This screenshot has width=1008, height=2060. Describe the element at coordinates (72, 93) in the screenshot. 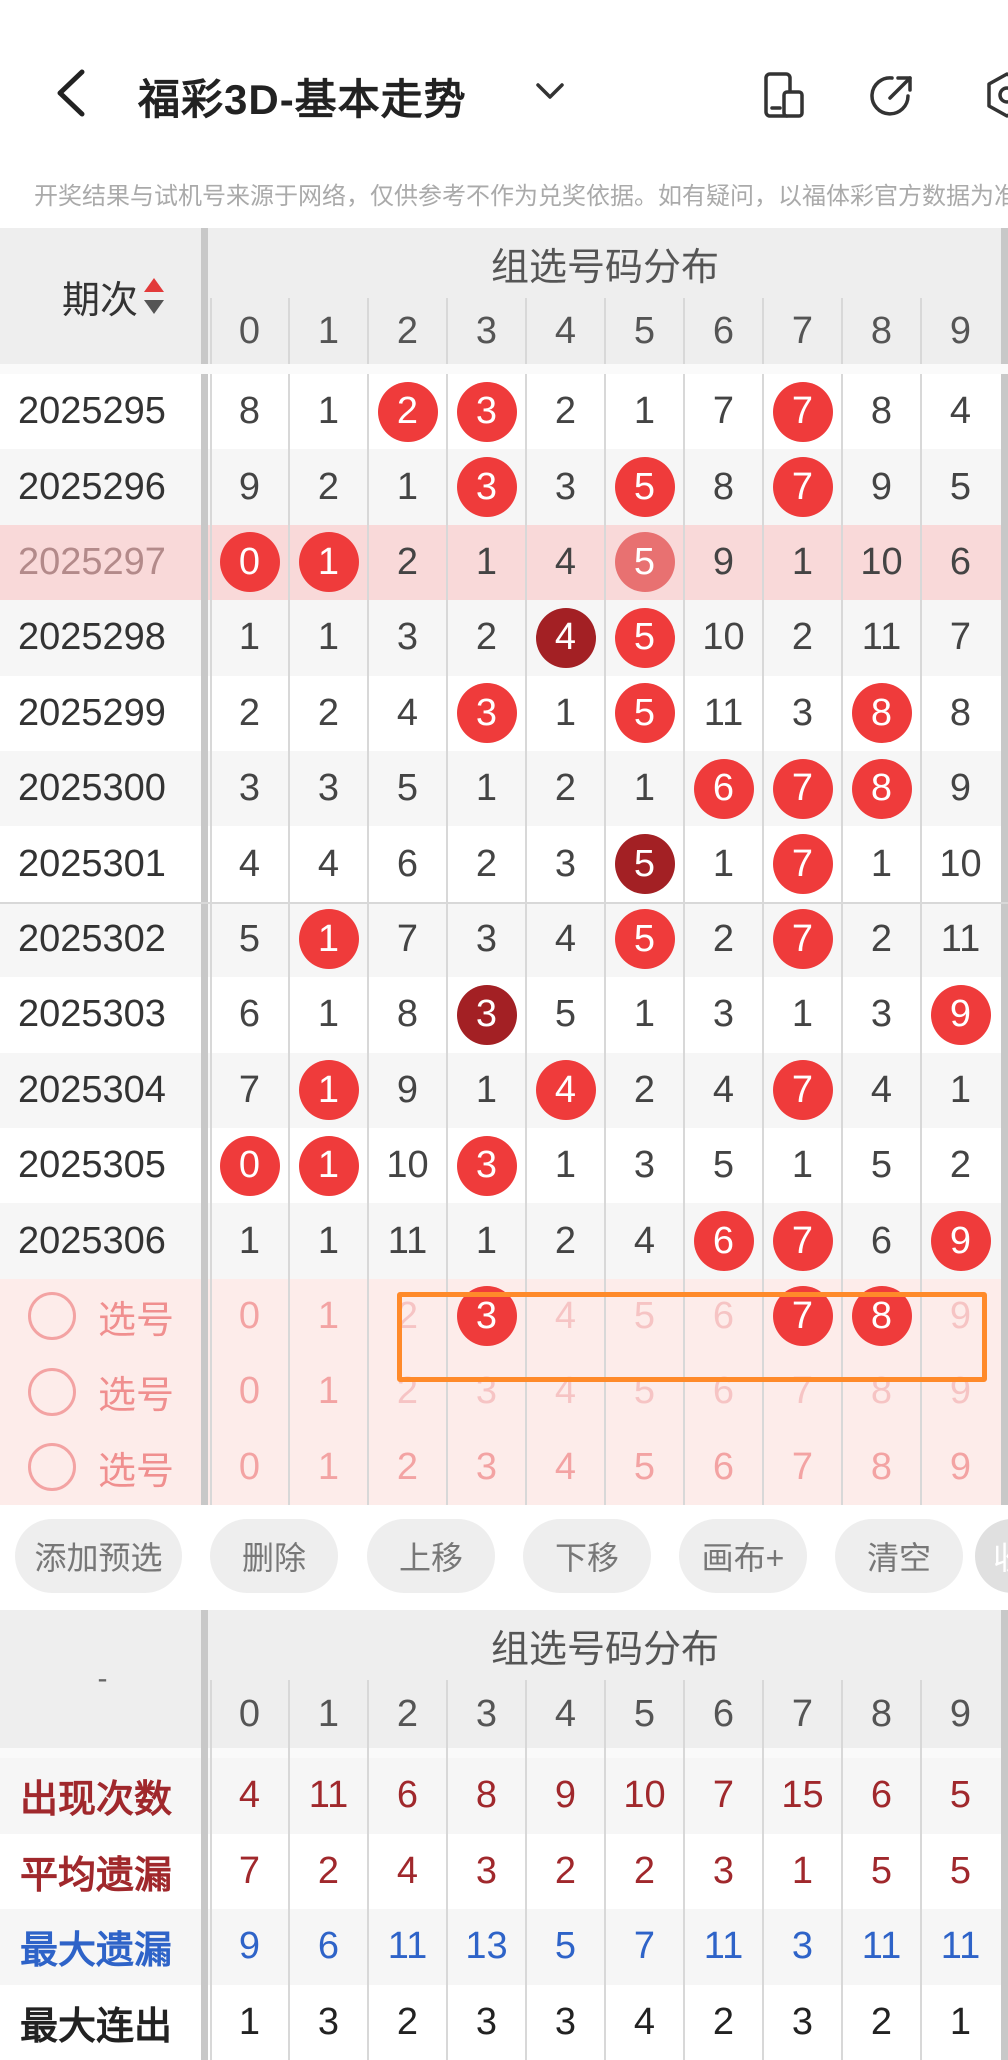

I see `chevron-left-icon` at that location.